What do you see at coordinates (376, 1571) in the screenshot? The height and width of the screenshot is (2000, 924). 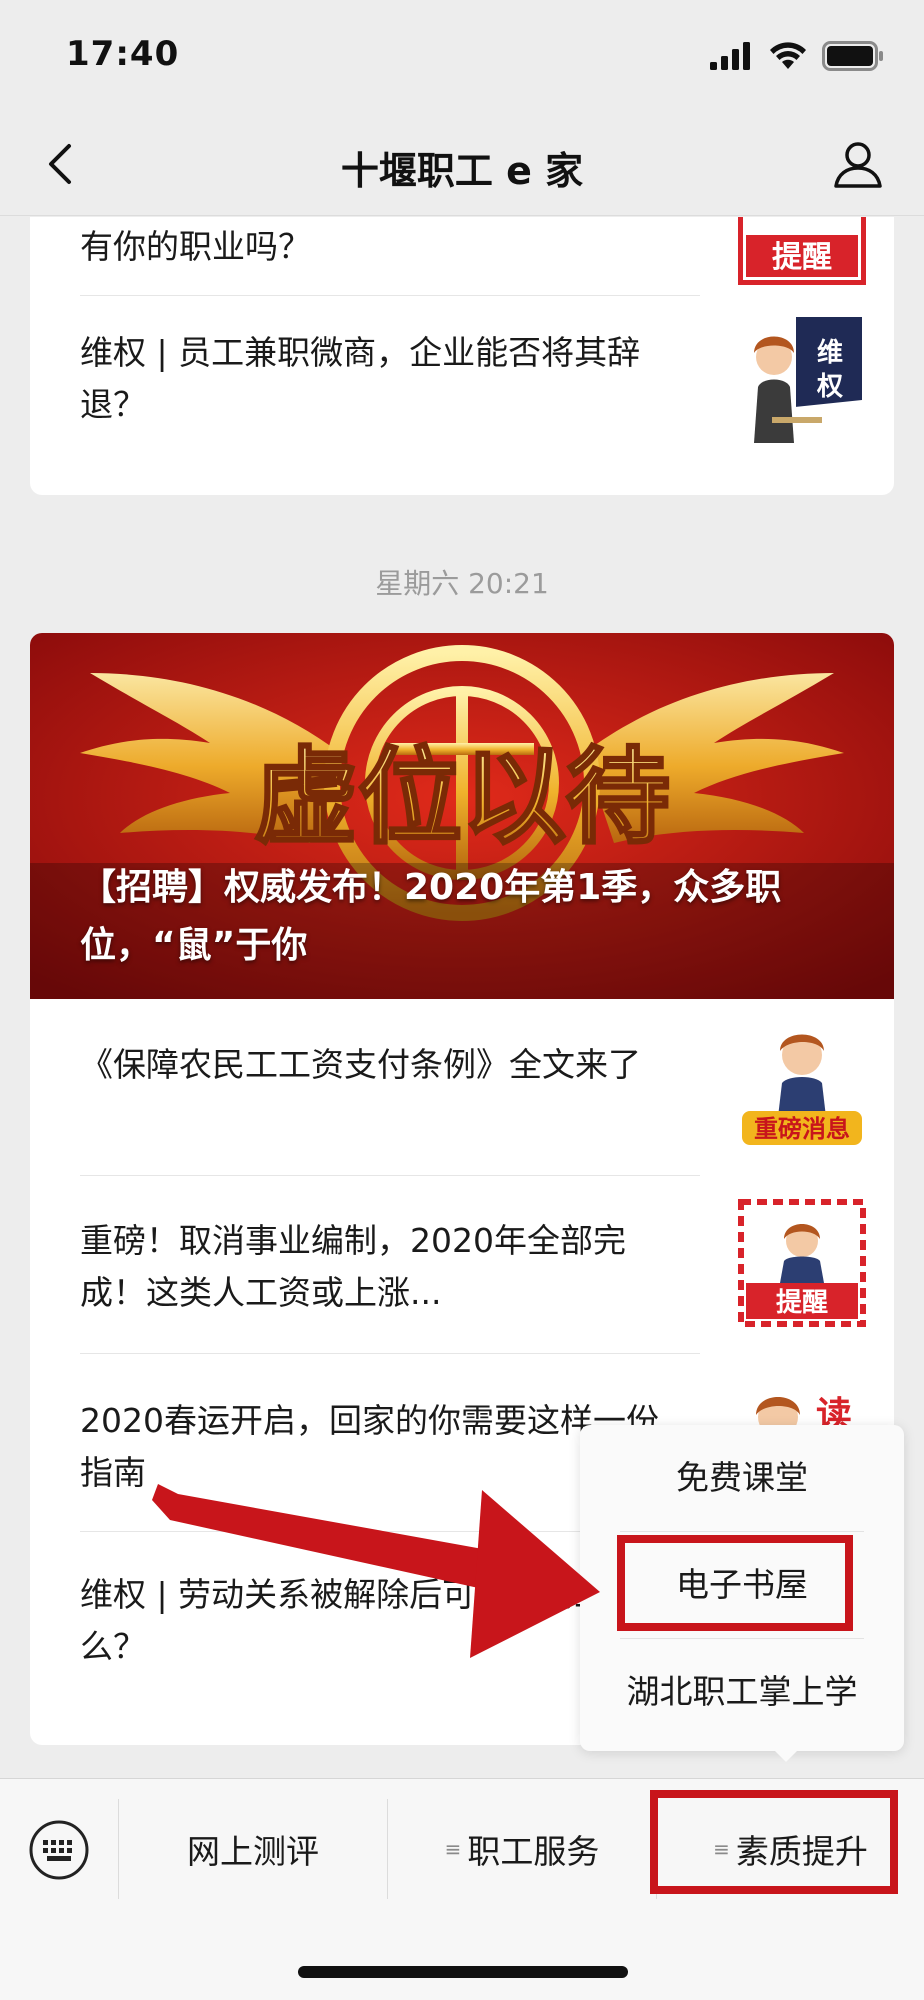 I see `annotation-arrow-icon` at bounding box center [376, 1571].